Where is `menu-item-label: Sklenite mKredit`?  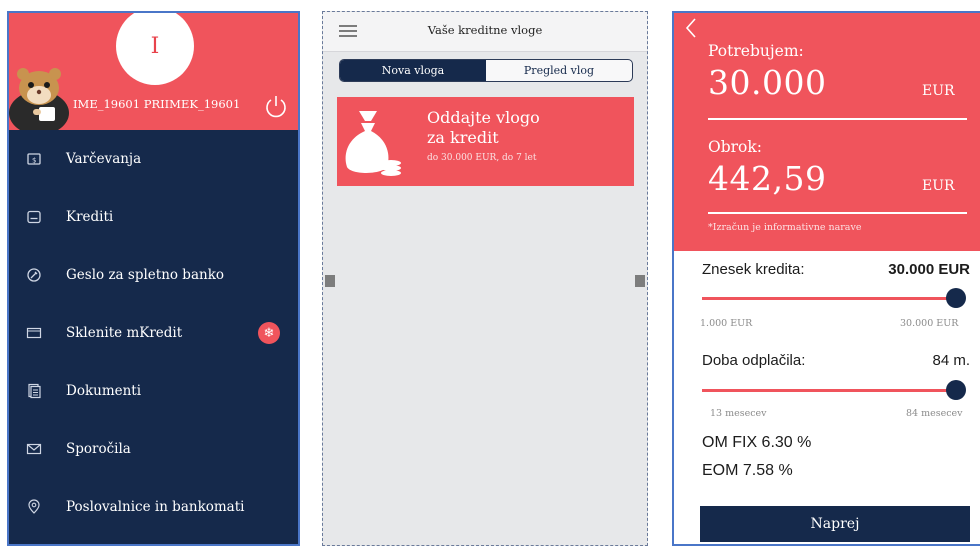 menu-item-label: Sklenite mKredit is located at coordinates (124, 333).